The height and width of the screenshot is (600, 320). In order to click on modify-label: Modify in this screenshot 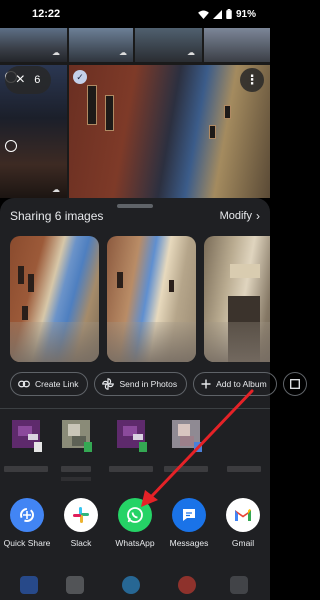, I will do `click(235, 216)`.